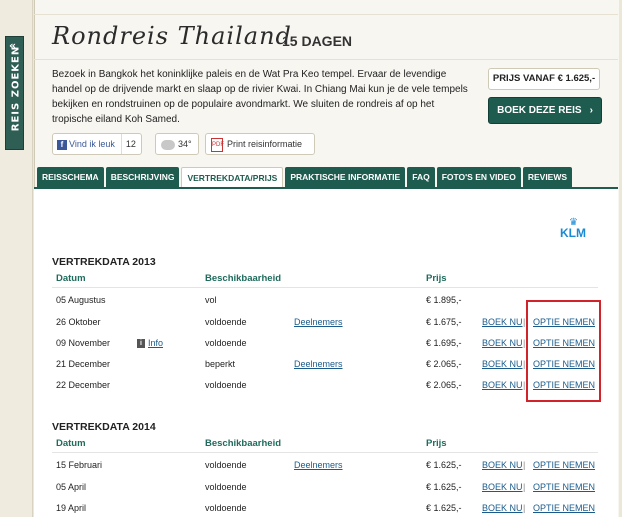 The height and width of the screenshot is (517, 622). I want to click on facebook-like-label: Vind ik leuk, so click(92, 144).